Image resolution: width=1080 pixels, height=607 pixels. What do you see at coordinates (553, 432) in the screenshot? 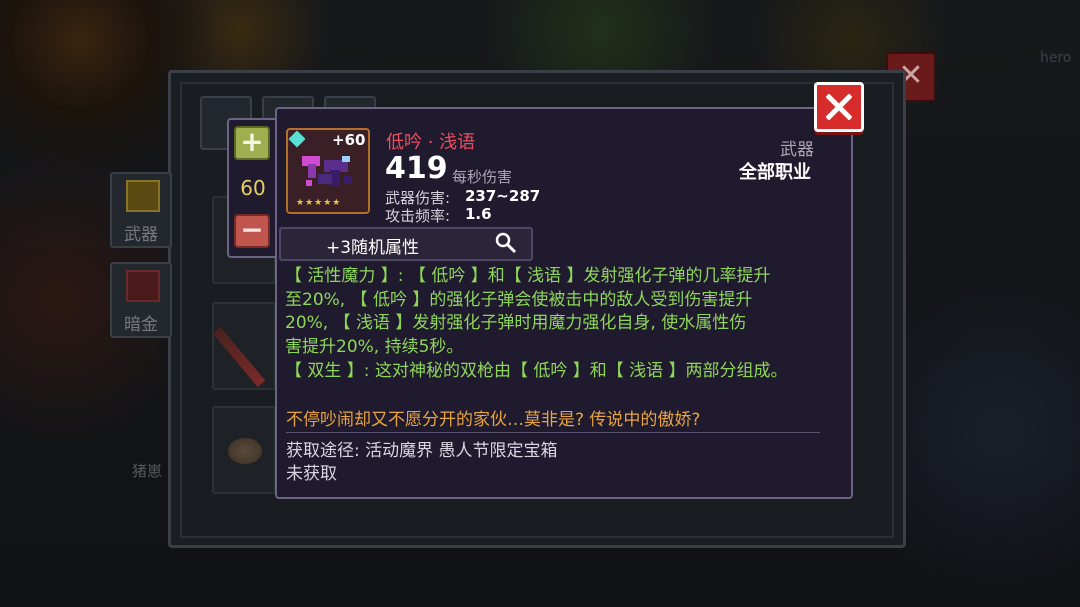
I see `divider` at bounding box center [553, 432].